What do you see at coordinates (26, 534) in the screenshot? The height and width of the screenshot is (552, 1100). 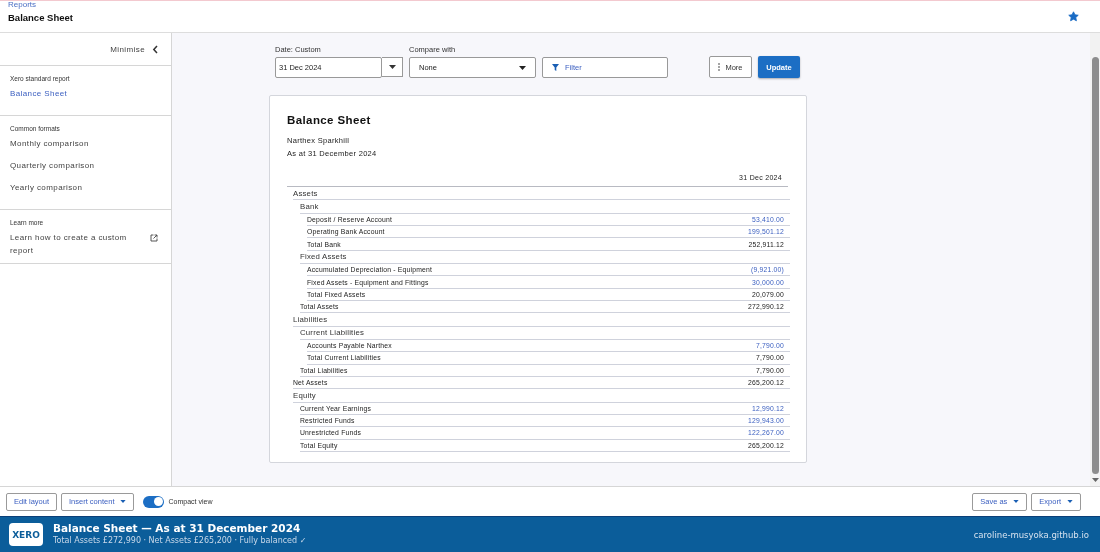 I see `logo: XERO` at bounding box center [26, 534].